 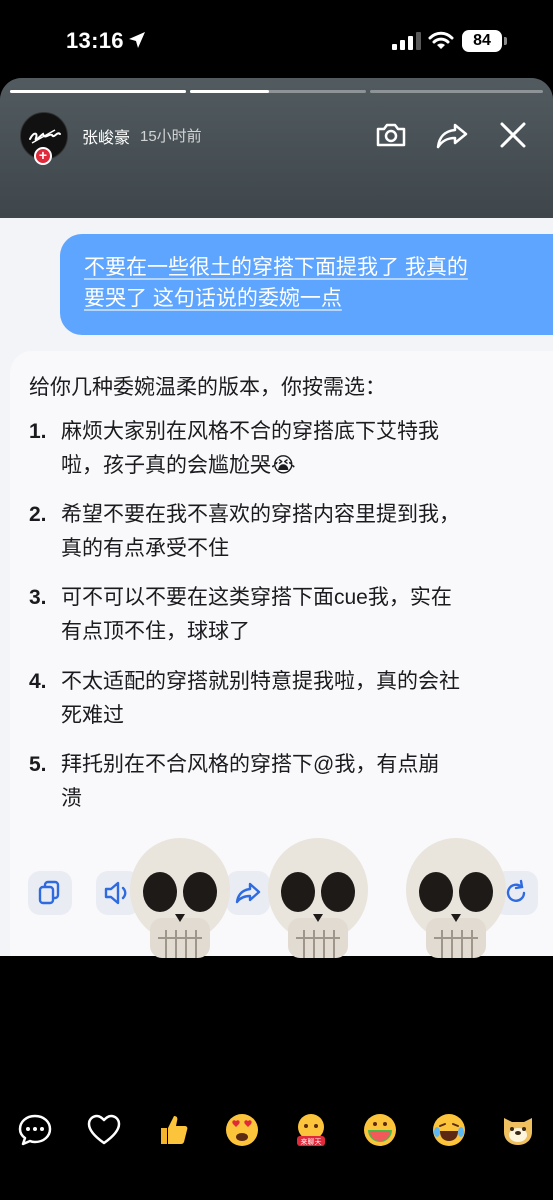 I want to click on list-text-line: 啦，孩子真的会尴尬哭😭, so click(x=178, y=465).